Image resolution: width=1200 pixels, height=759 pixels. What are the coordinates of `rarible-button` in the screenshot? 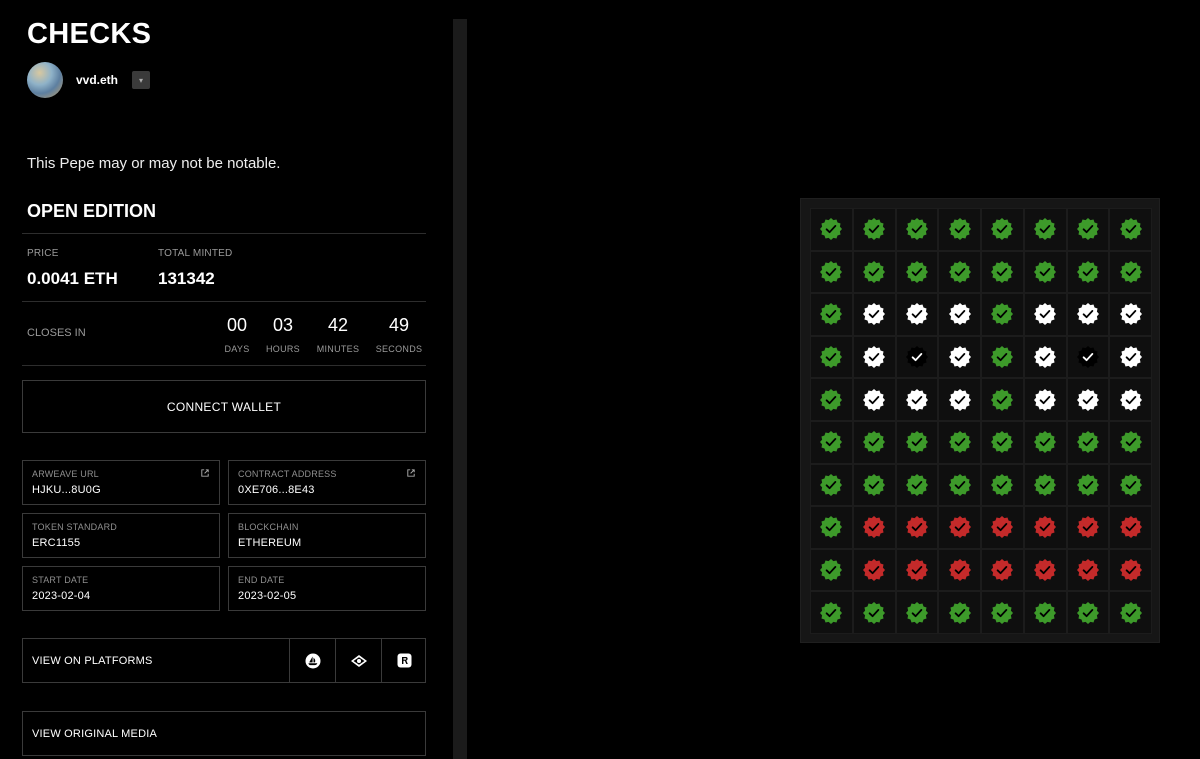 It's located at (404, 660).